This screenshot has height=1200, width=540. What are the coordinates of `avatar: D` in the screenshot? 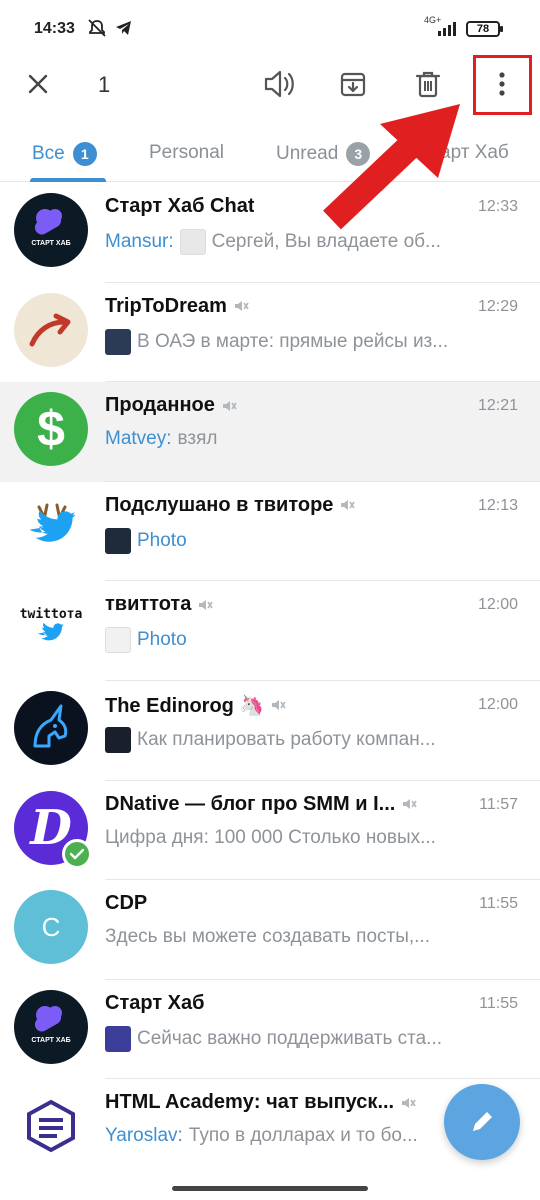 It's located at (53, 829).